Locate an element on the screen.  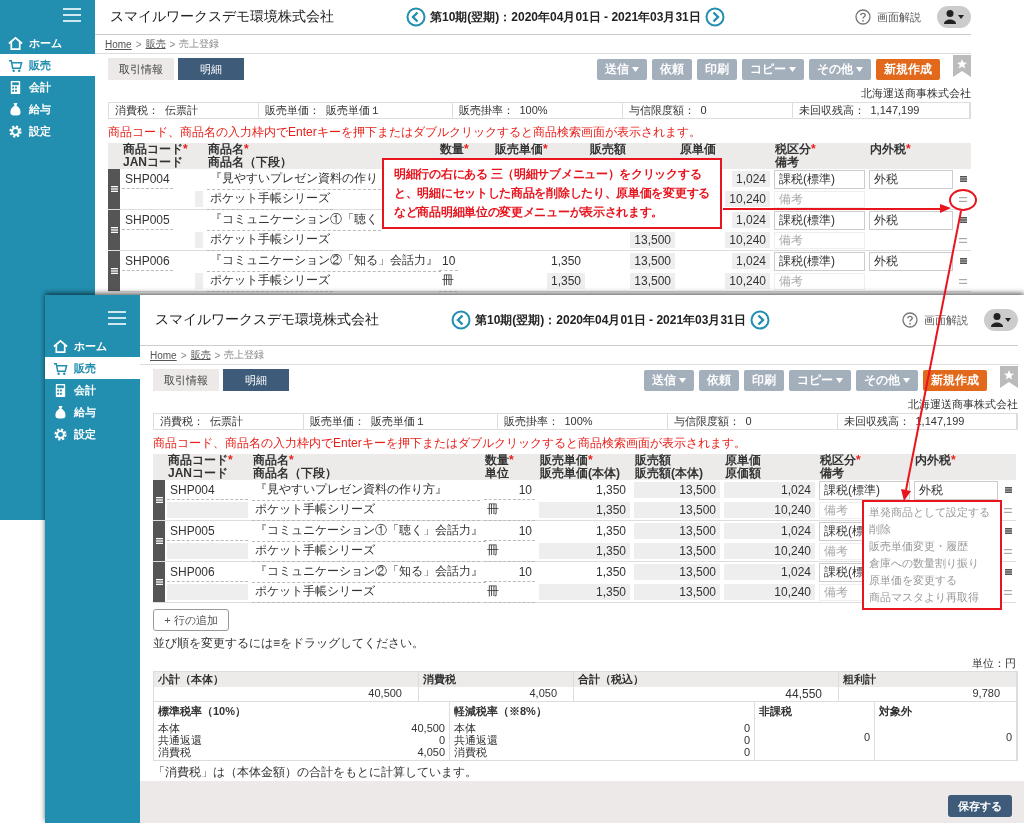
callout-box: 明細行の右にある 三（明細サブメニュー）をクリックすると、明細にセットした商品を削除したり、原単価を変更するなど商品明細単位の変更メニューが表示されます。 is located at coordinates (552, 193).